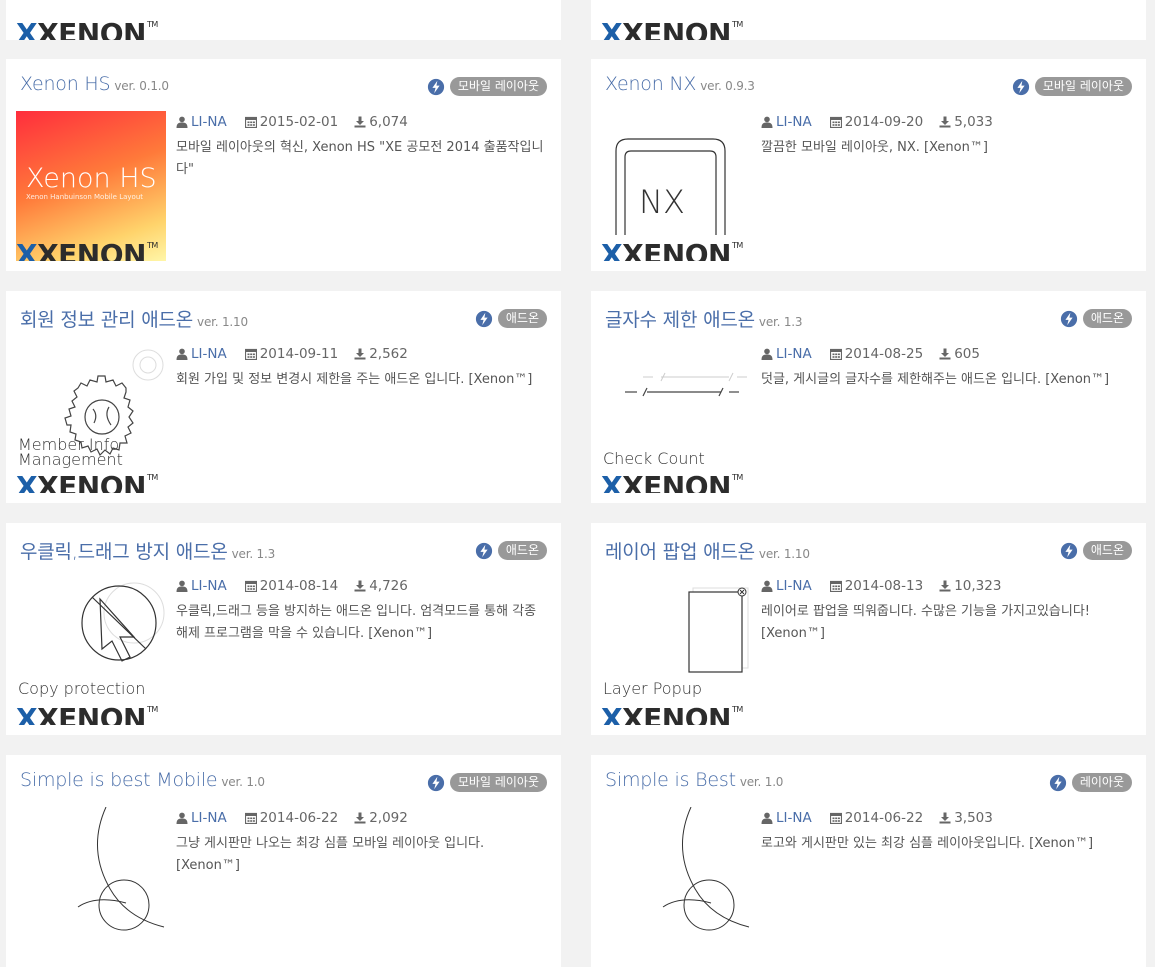  Describe the element at coordinates (292, 354) in the screenshot. I see `plugin-meta: LI-NA 2014-09-11 2,562` at that location.